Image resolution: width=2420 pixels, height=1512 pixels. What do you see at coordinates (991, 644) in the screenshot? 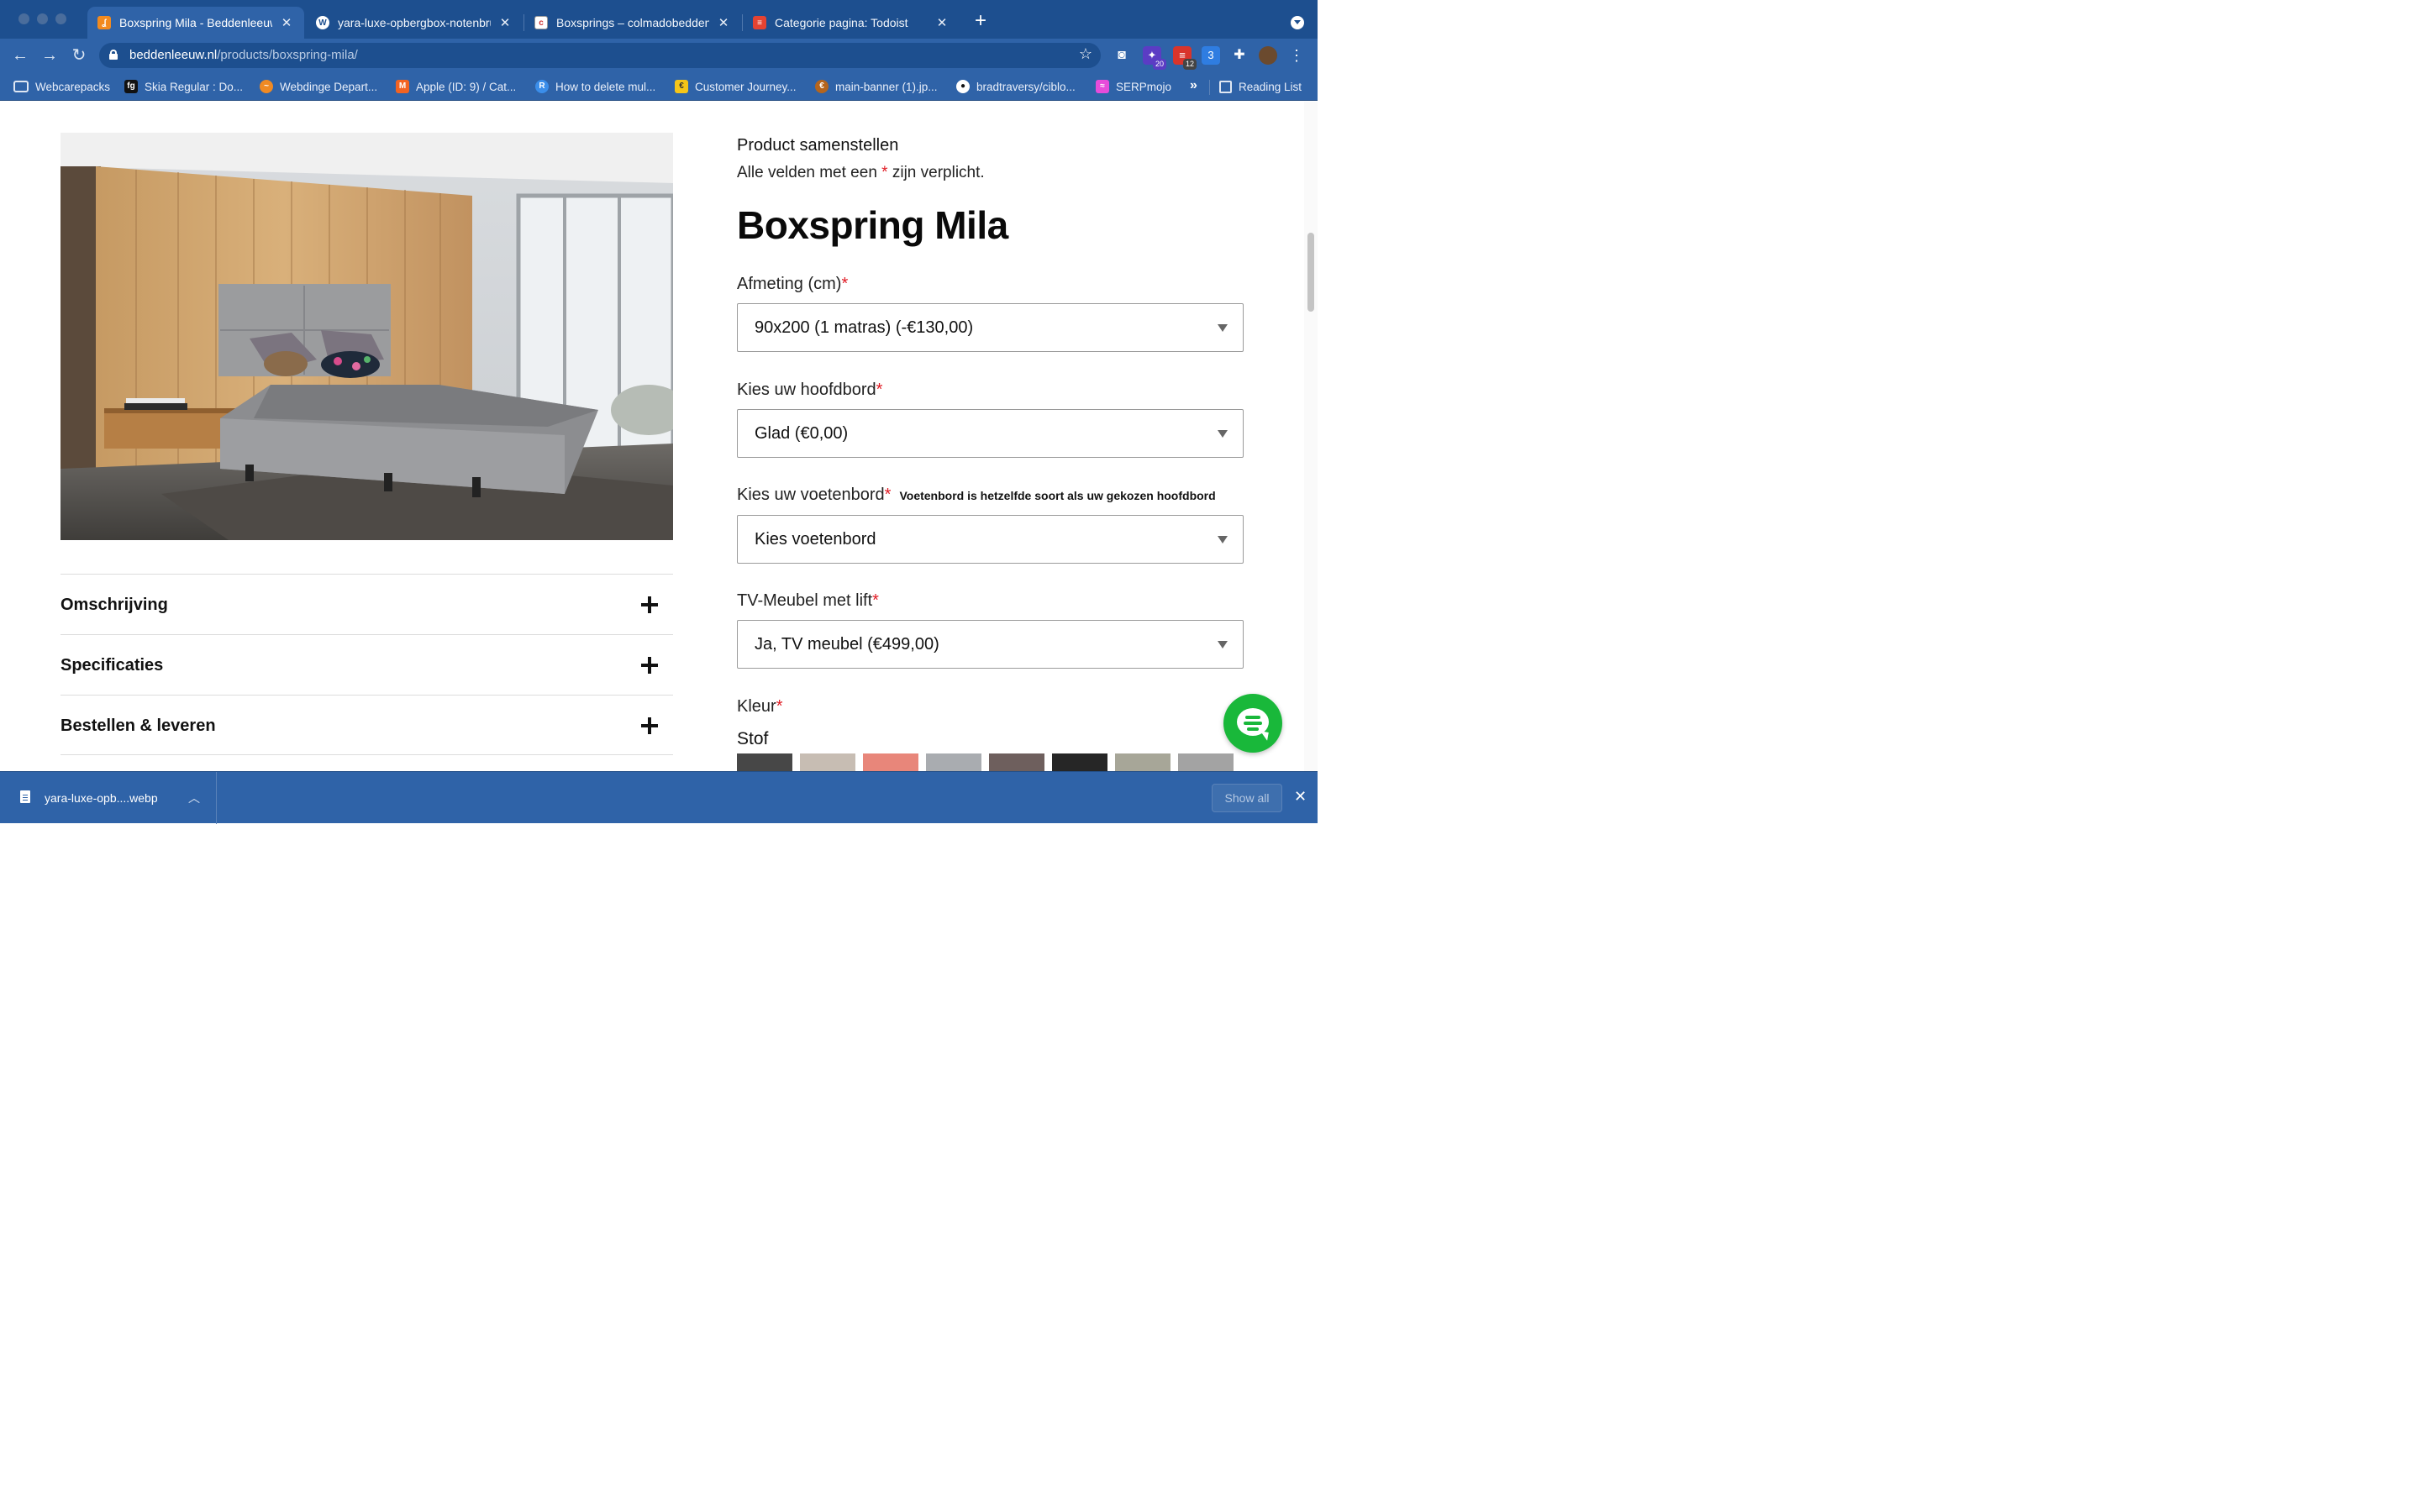
I see `tv-furniture-select: Ja, TV meubel (€499,00)` at bounding box center [991, 644].